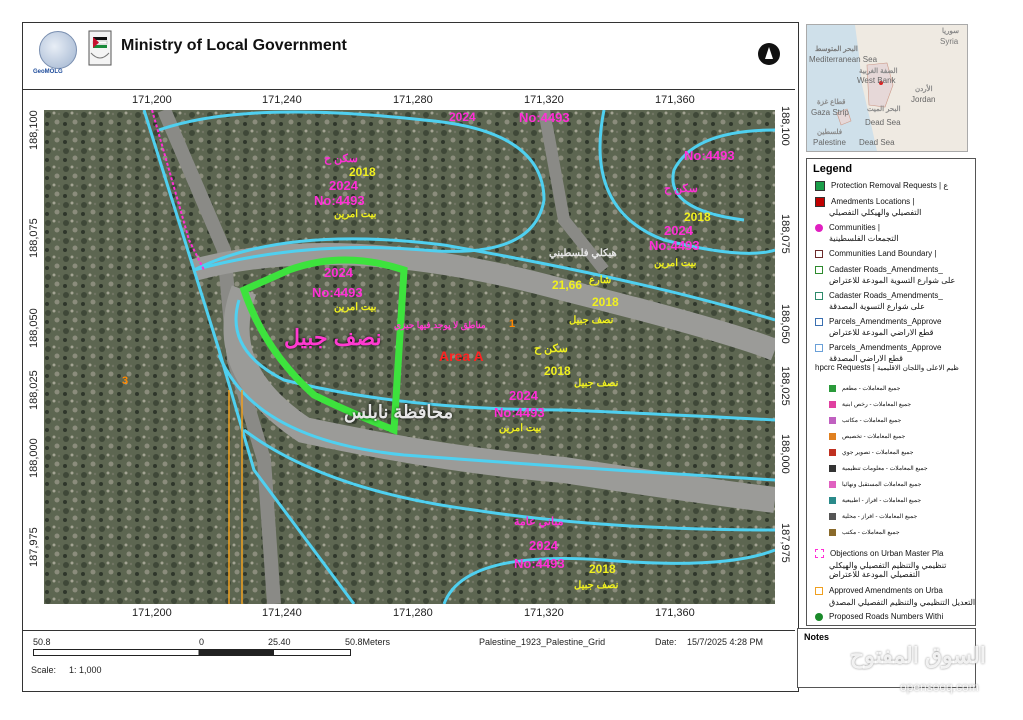 The height and width of the screenshot is (720, 1023). I want to click on legend-item: Communities |, so click(847, 227).